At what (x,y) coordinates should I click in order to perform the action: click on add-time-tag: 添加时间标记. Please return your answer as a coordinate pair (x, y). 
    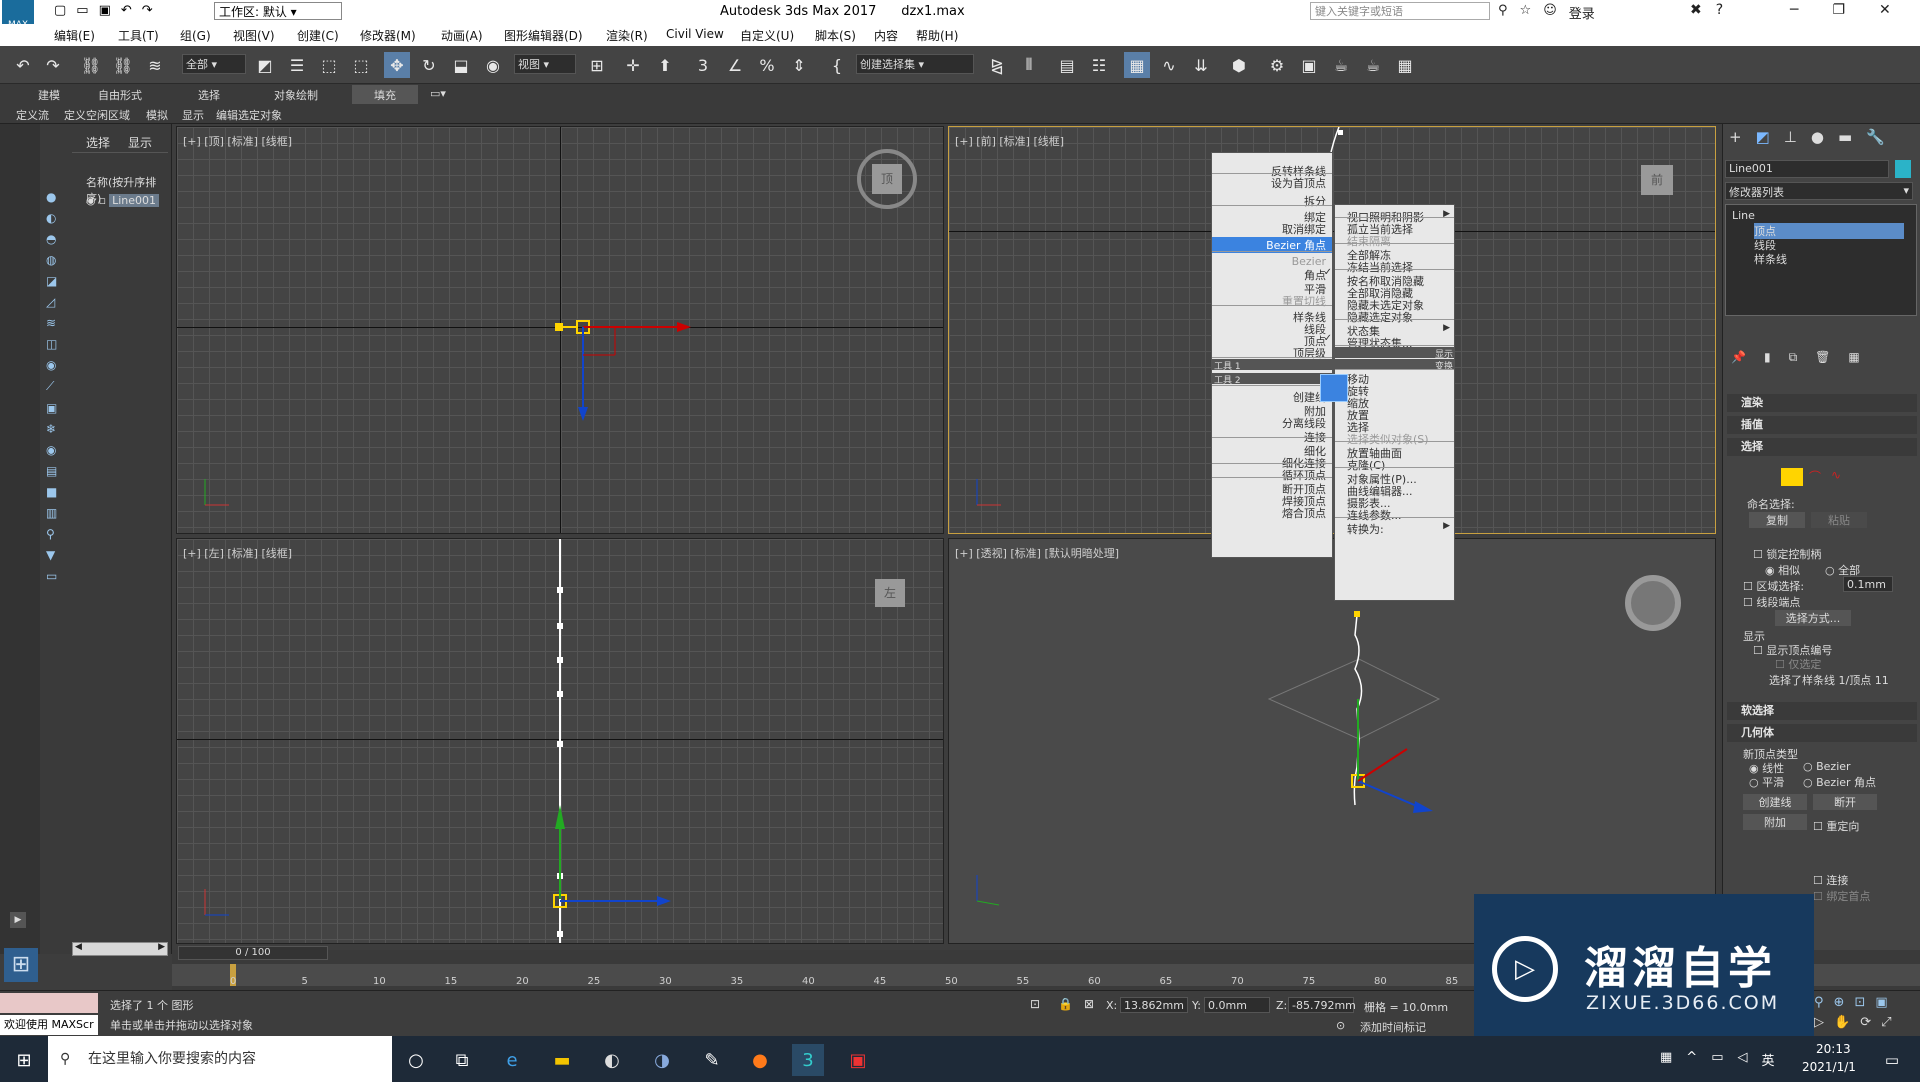
    Looking at the image, I should click on (1393, 1027).